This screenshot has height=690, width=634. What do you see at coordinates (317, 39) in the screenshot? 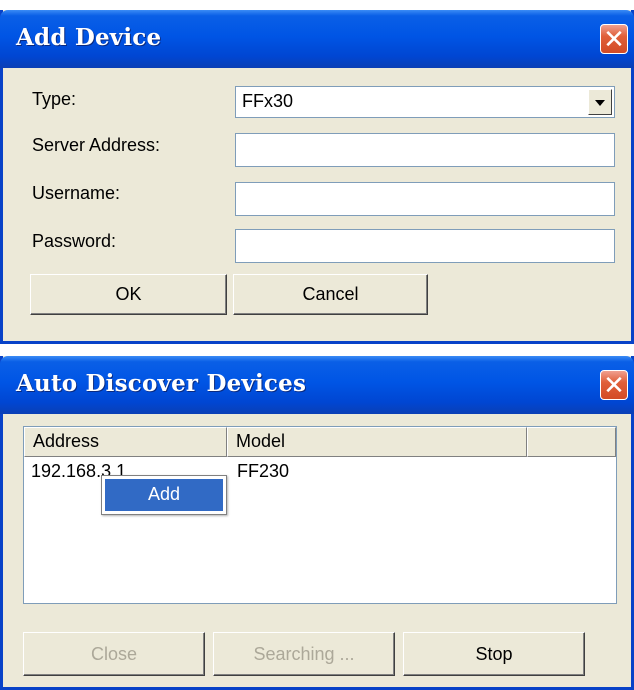
I see `add-device-titlebar: Add Device ✕` at bounding box center [317, 39].